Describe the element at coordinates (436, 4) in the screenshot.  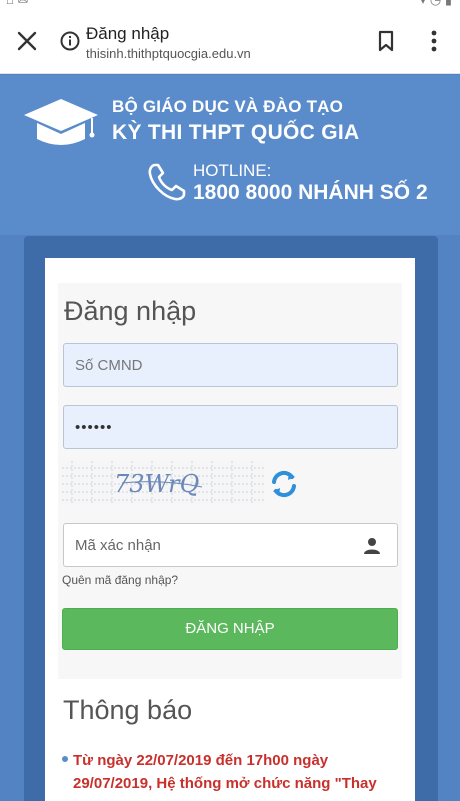
I see `status-icons-right: ▾ ◷ ▮` at that location.